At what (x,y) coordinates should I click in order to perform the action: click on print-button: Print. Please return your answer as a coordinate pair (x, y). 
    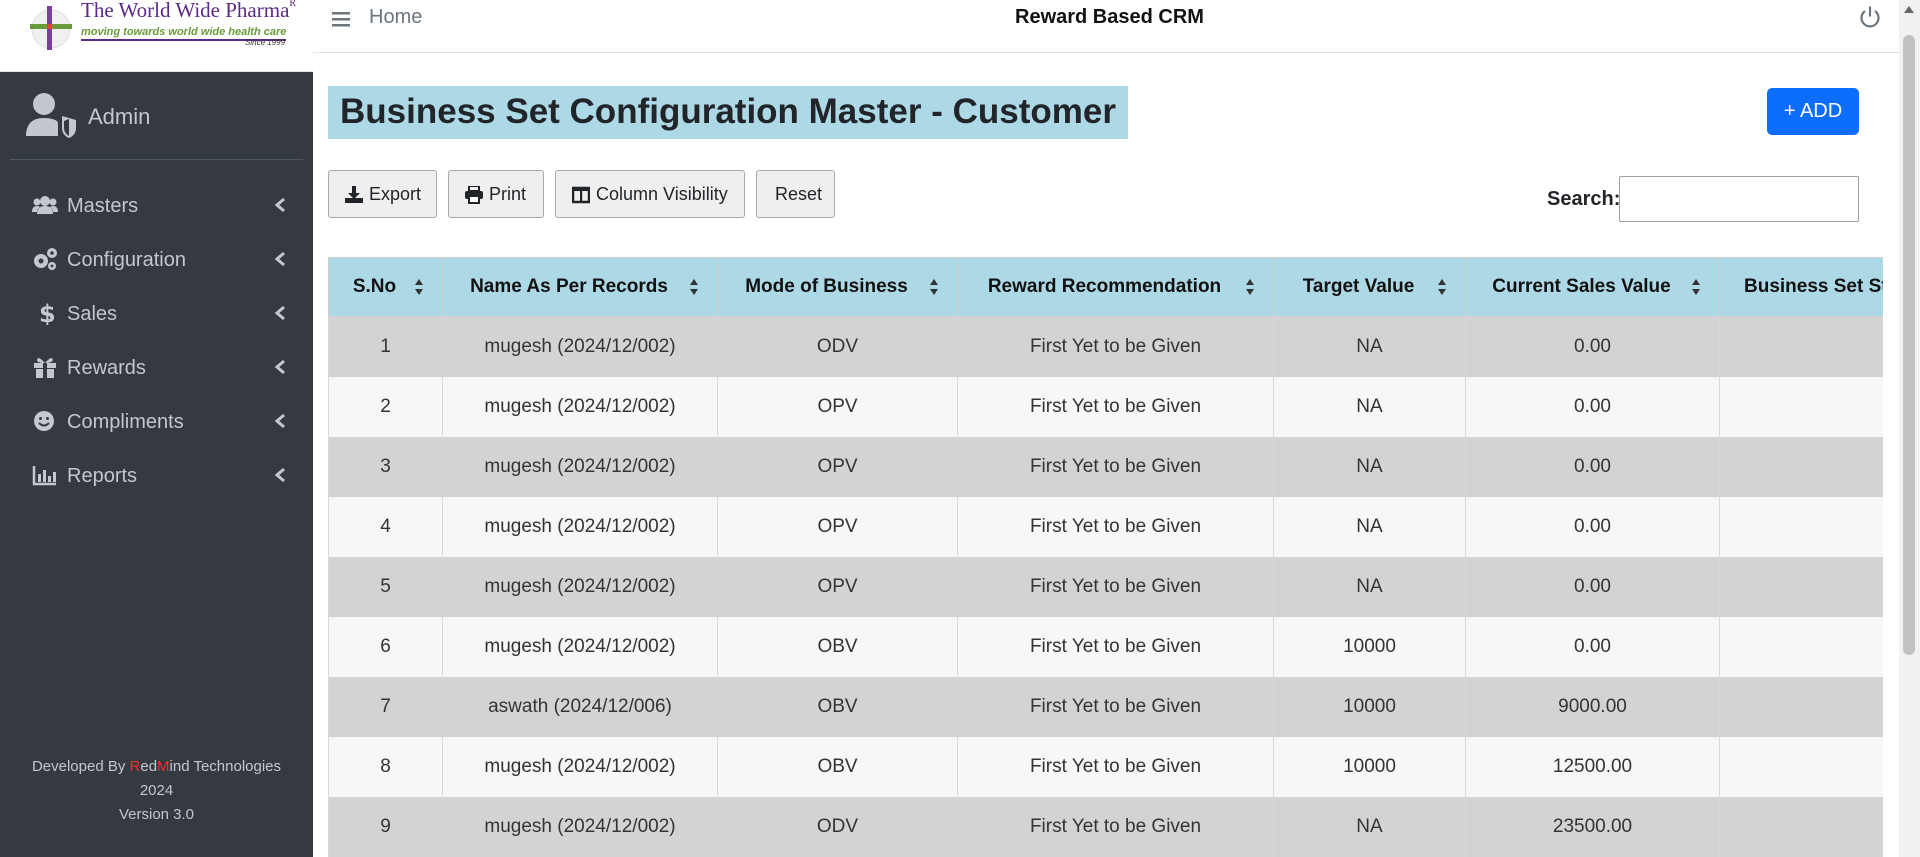
    Looking at the image, I should click on (496, 194).